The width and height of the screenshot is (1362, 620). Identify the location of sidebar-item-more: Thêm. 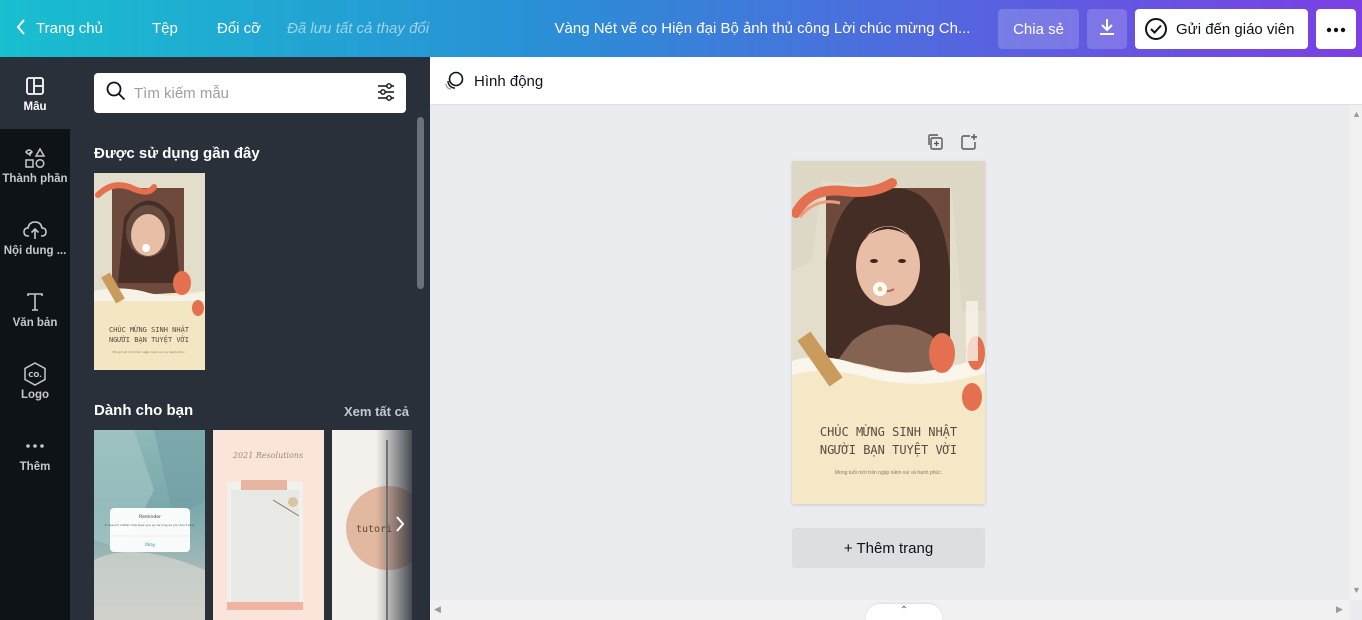
(35, 453).